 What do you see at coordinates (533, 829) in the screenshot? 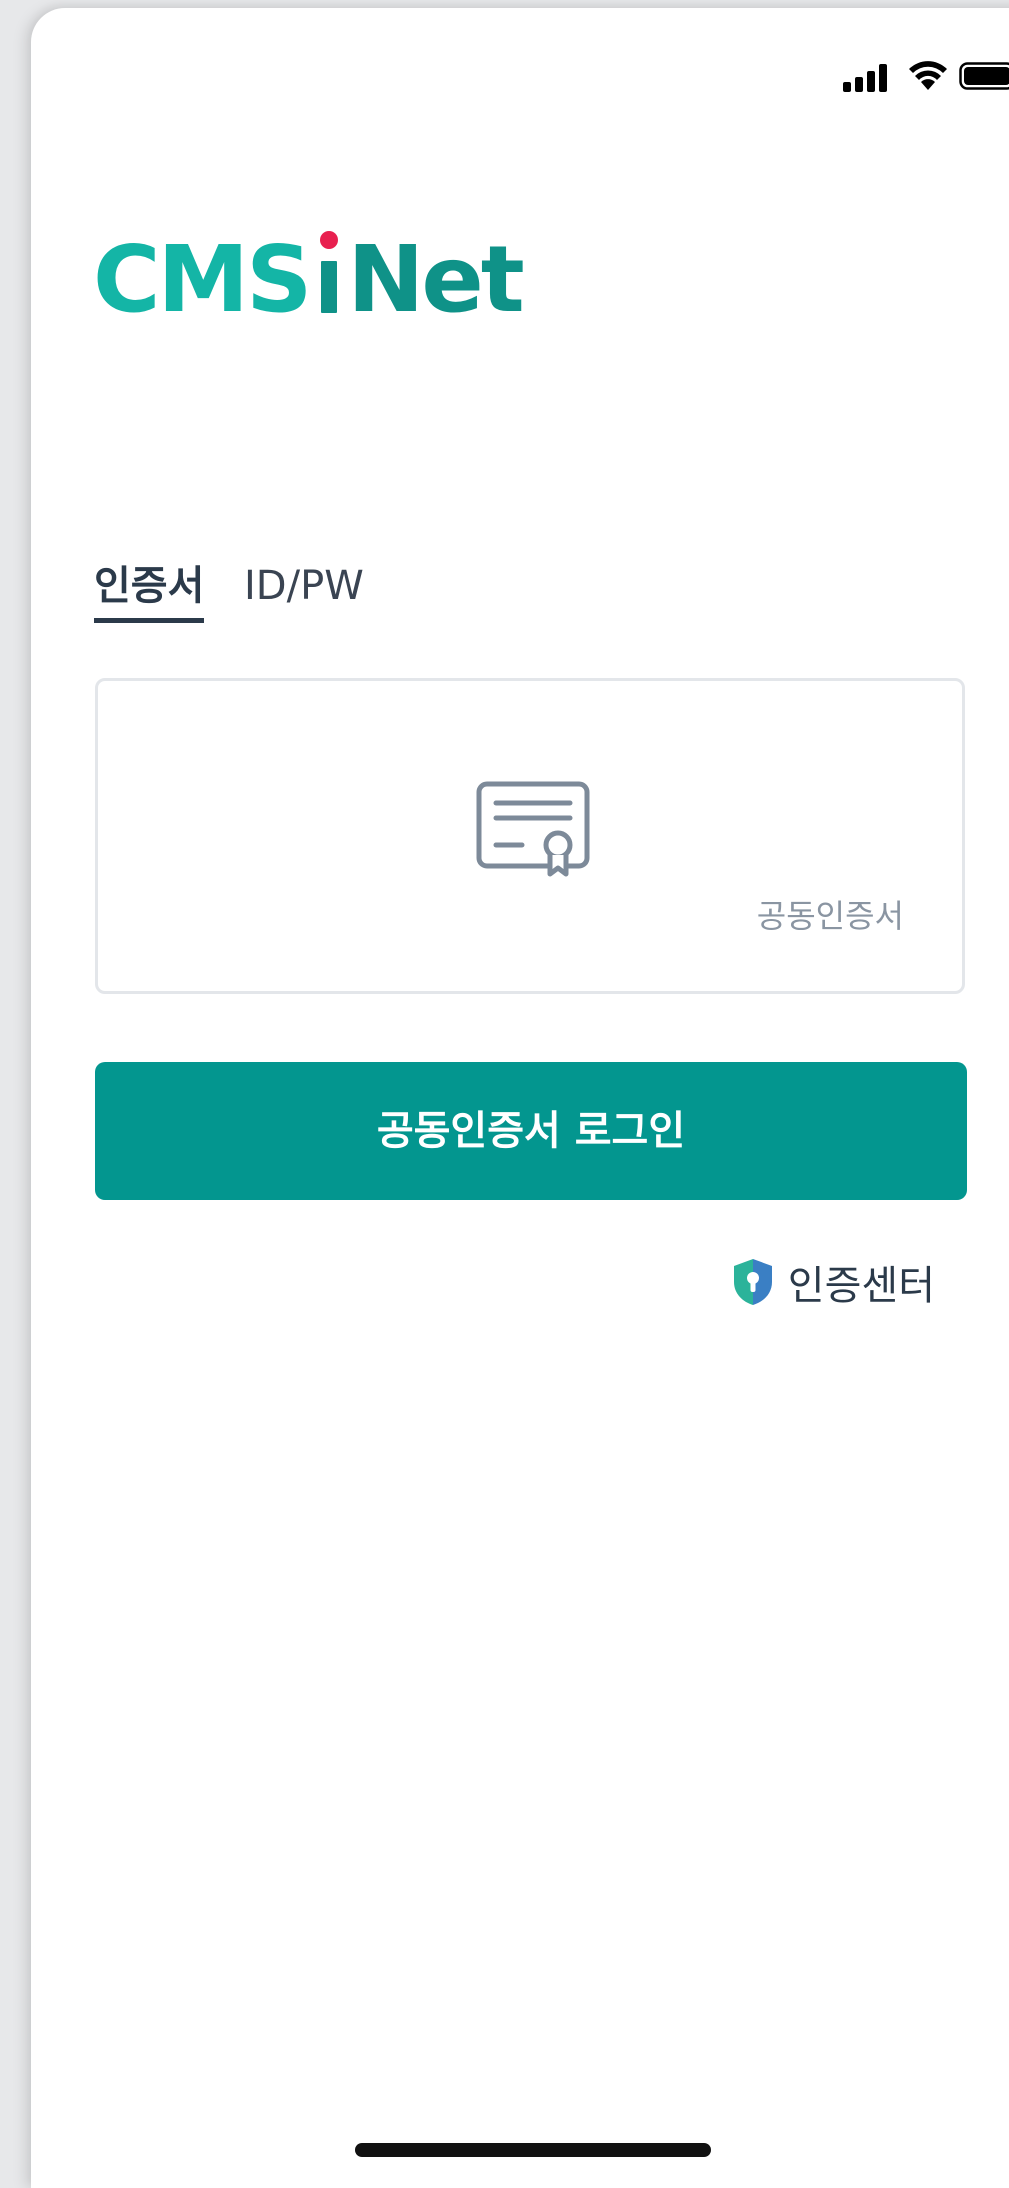
I see `certificate-icon` at bounding box center [533, 829].